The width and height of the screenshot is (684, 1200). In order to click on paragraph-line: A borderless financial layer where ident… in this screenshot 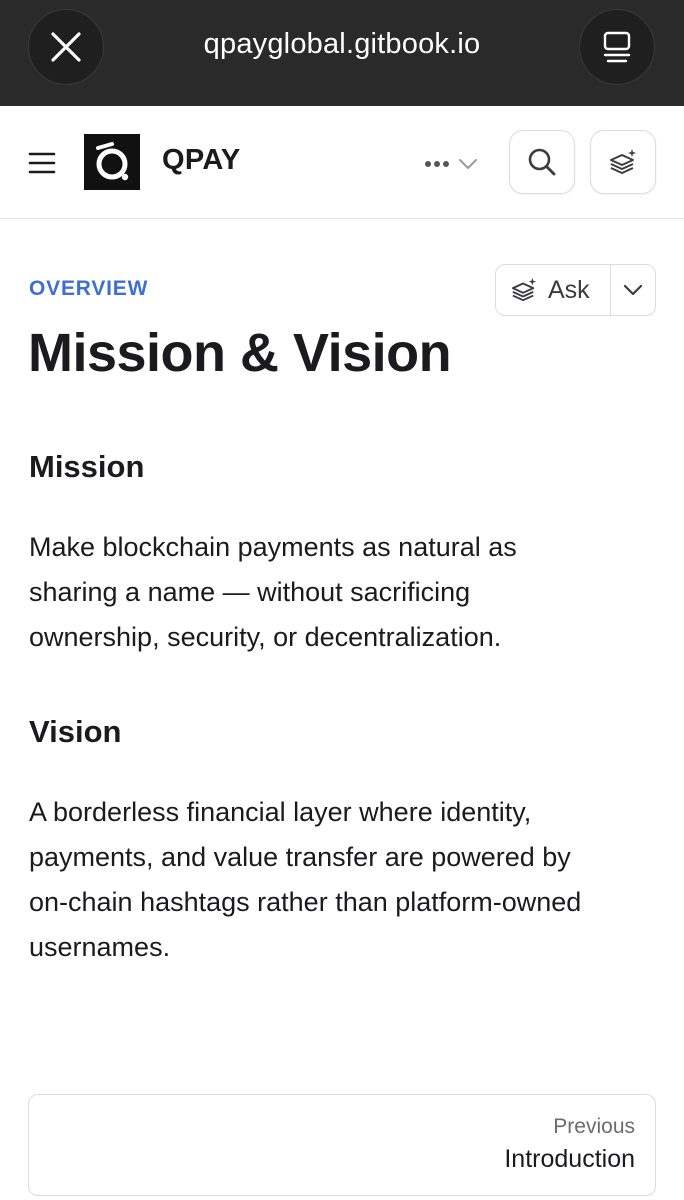, I will do `click(280, 812)`.